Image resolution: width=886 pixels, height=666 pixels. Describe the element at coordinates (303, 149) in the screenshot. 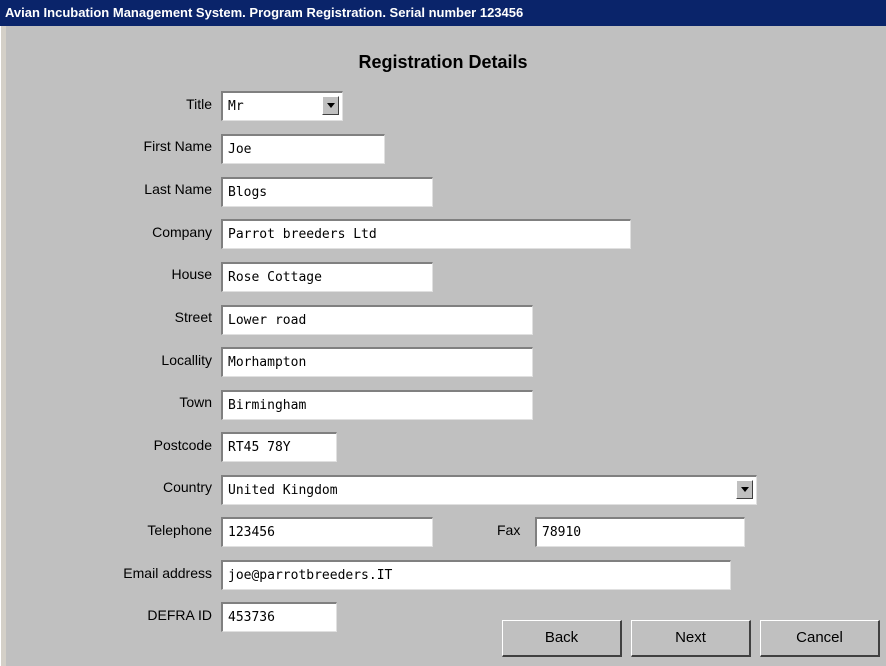

I see `first-name-field: Joe` at that location.